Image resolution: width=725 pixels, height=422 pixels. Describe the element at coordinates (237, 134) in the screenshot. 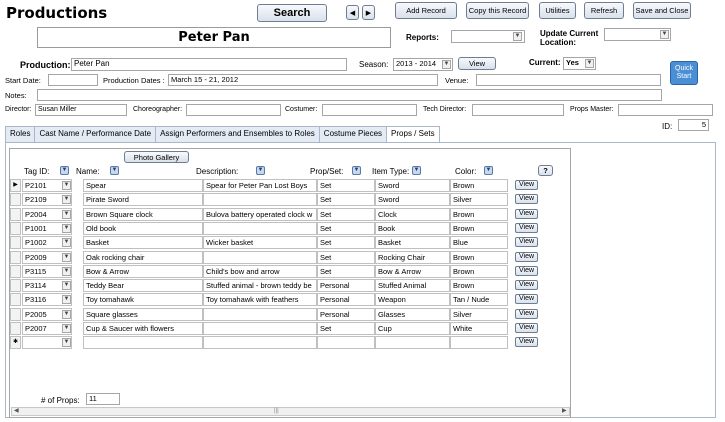

I see `tab-assign-performers: Assign Performers and Ensembles to Roles` at that location.